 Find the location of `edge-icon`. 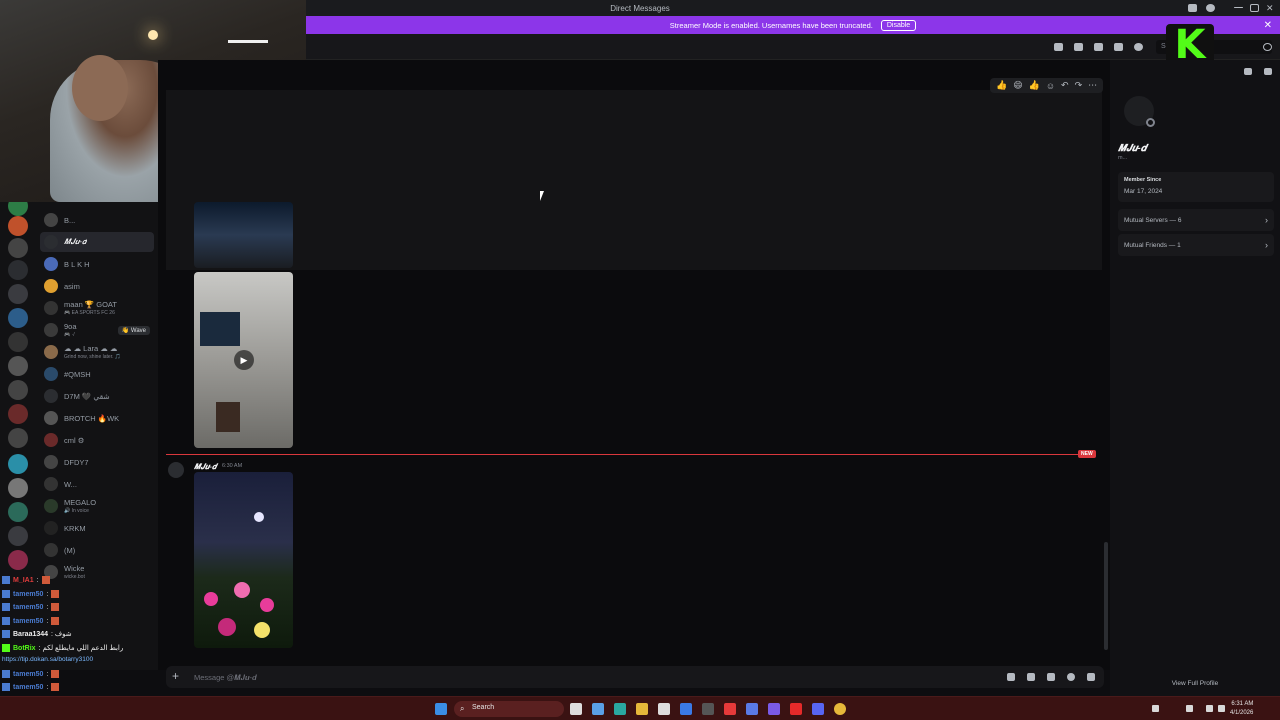

edge-icon is located at coordinates (620, 709).